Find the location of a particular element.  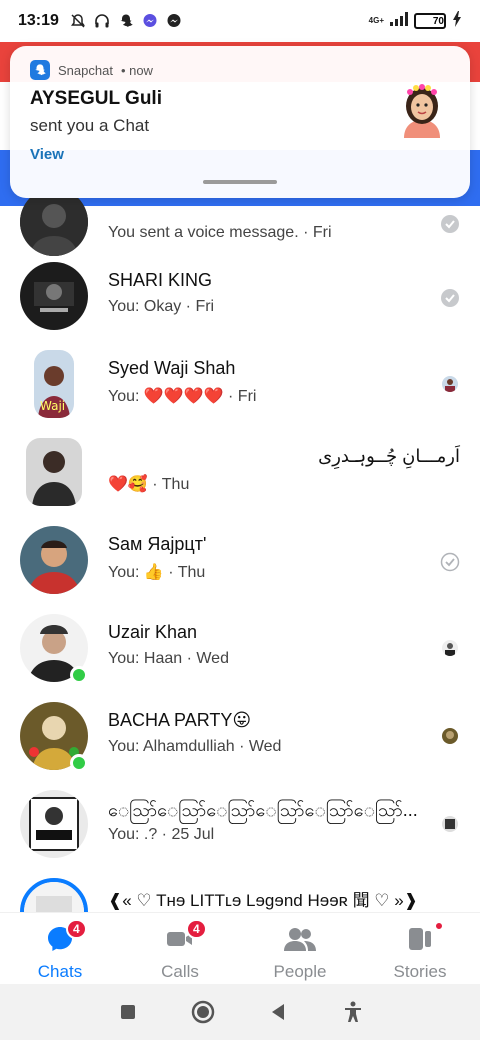

chat-preview: You: 👍 · Thu is located at coordinates (157, 572).